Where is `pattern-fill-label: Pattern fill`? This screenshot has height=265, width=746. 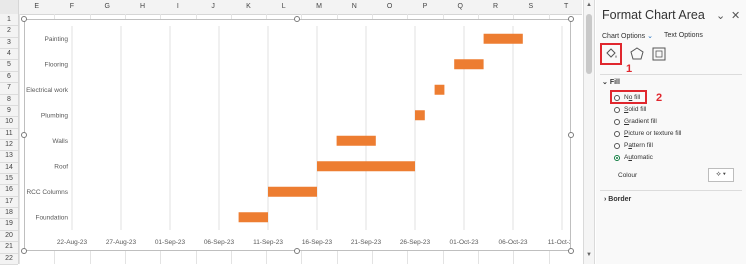
pattern-fill-label: Pattern fill is located at coordinates (638, 145).